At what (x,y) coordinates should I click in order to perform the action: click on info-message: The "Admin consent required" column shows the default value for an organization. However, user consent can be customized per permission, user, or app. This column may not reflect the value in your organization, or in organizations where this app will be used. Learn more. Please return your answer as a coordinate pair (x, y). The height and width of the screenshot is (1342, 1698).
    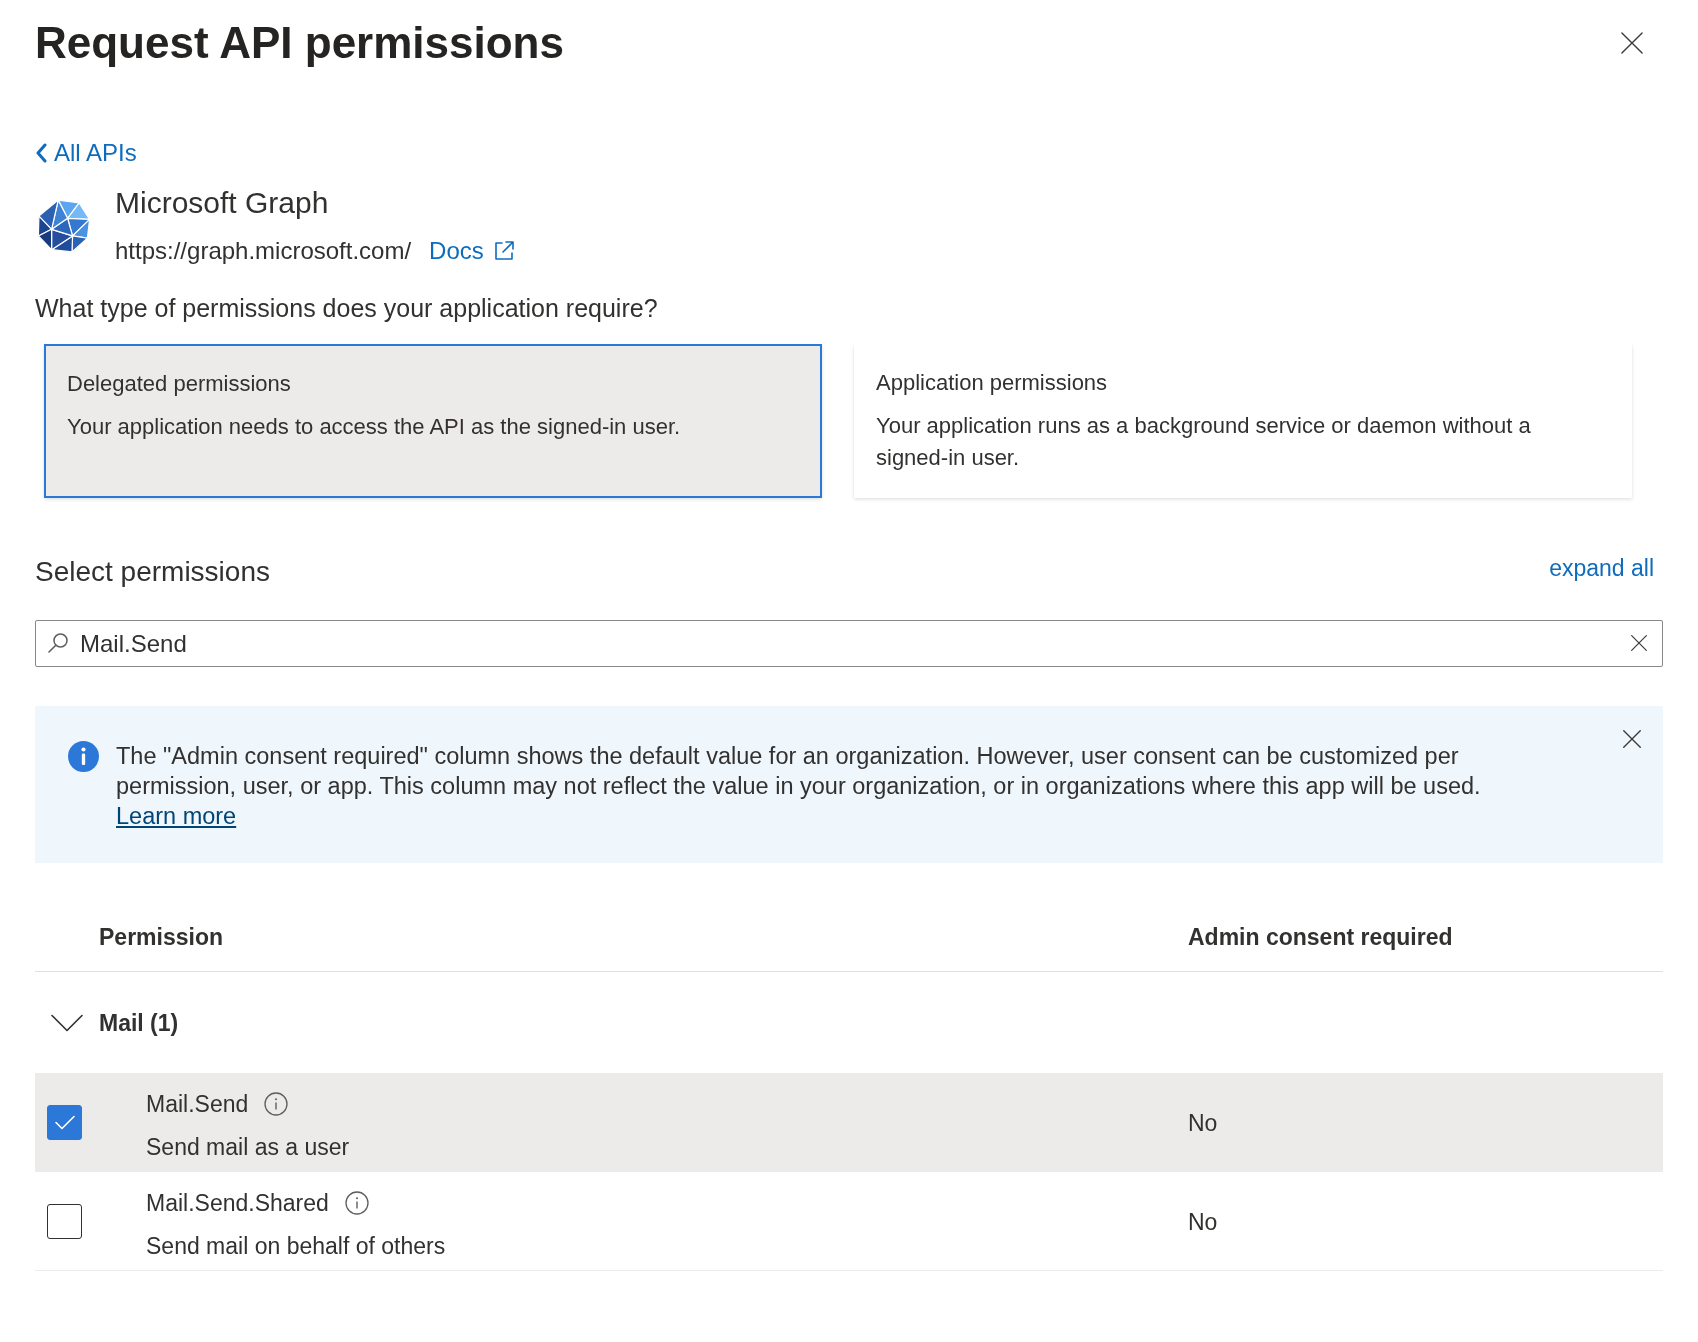
    Looking at the image, I should click on (799, 786).